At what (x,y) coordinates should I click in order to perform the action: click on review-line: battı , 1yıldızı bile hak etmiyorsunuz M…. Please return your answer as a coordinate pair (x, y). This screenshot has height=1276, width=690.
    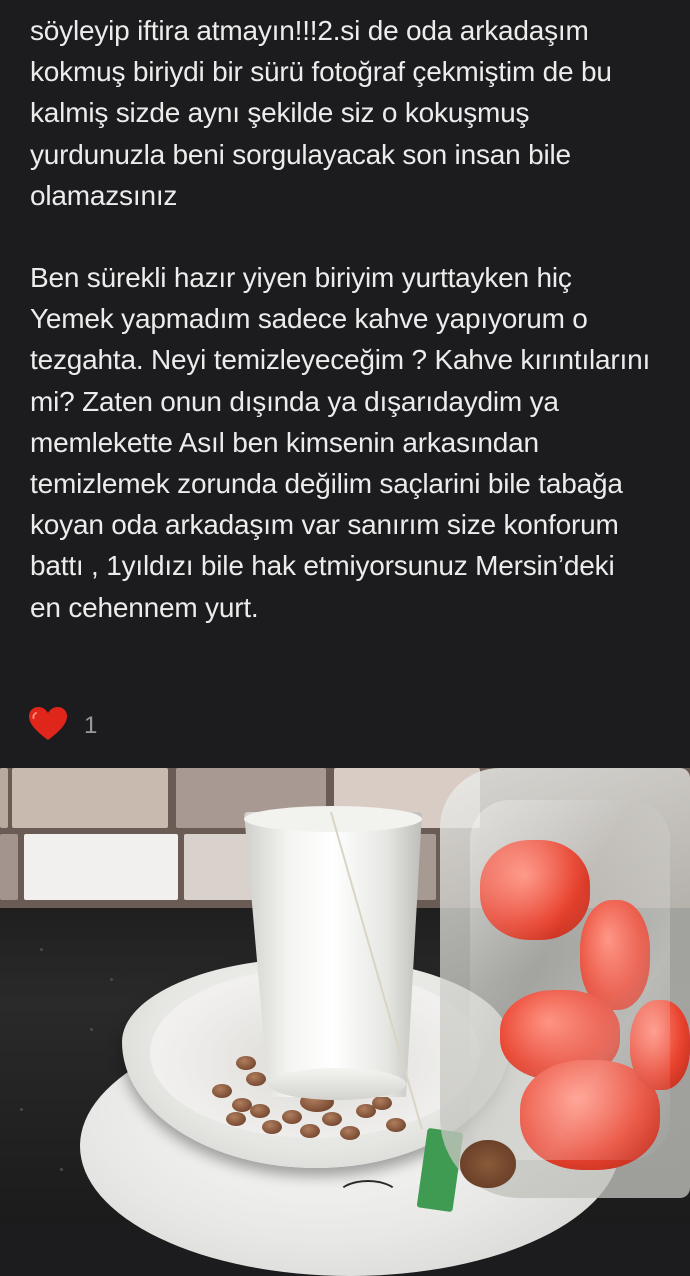
    Looking at the image, I should click on (322, 566).